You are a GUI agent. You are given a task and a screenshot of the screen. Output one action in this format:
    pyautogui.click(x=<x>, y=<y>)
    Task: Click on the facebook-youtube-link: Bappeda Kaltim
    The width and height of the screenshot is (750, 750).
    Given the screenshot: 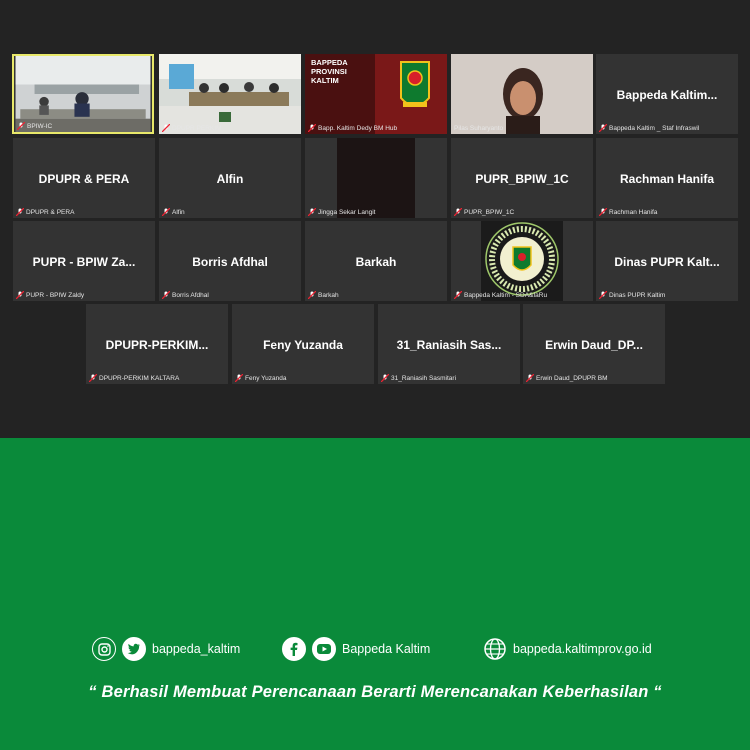 What is the action you would take?
    pyautogui.click(x=356, y=649)
    